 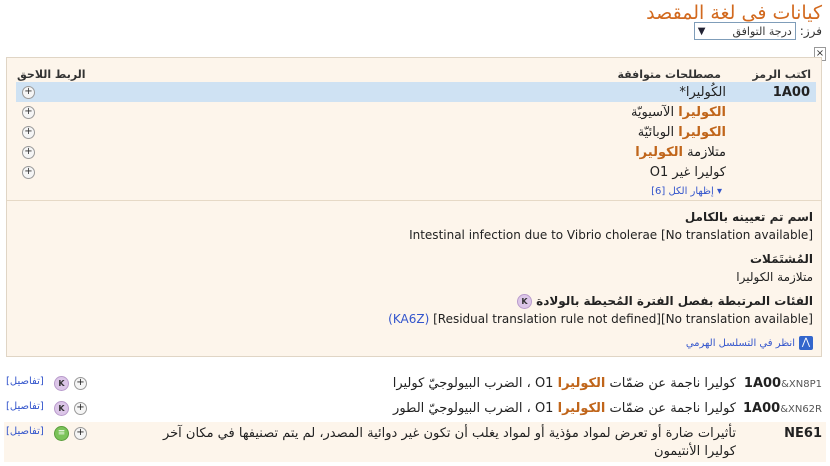 I want to click on chevron-down-icon: ▼, so click(x=701, y=31).